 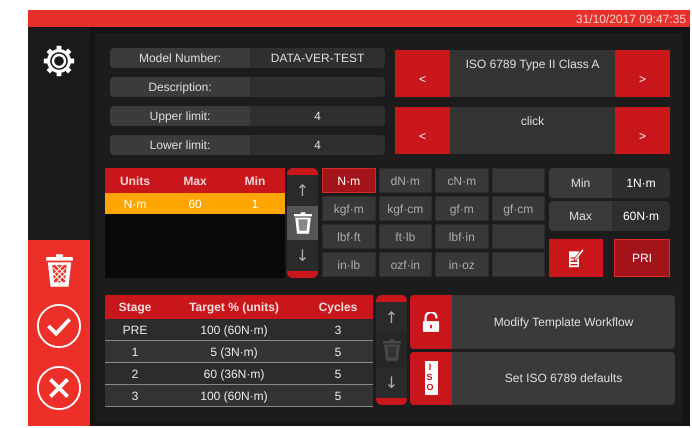 I want to click on unit-button: lbf·in, so click(x=461, y=236).